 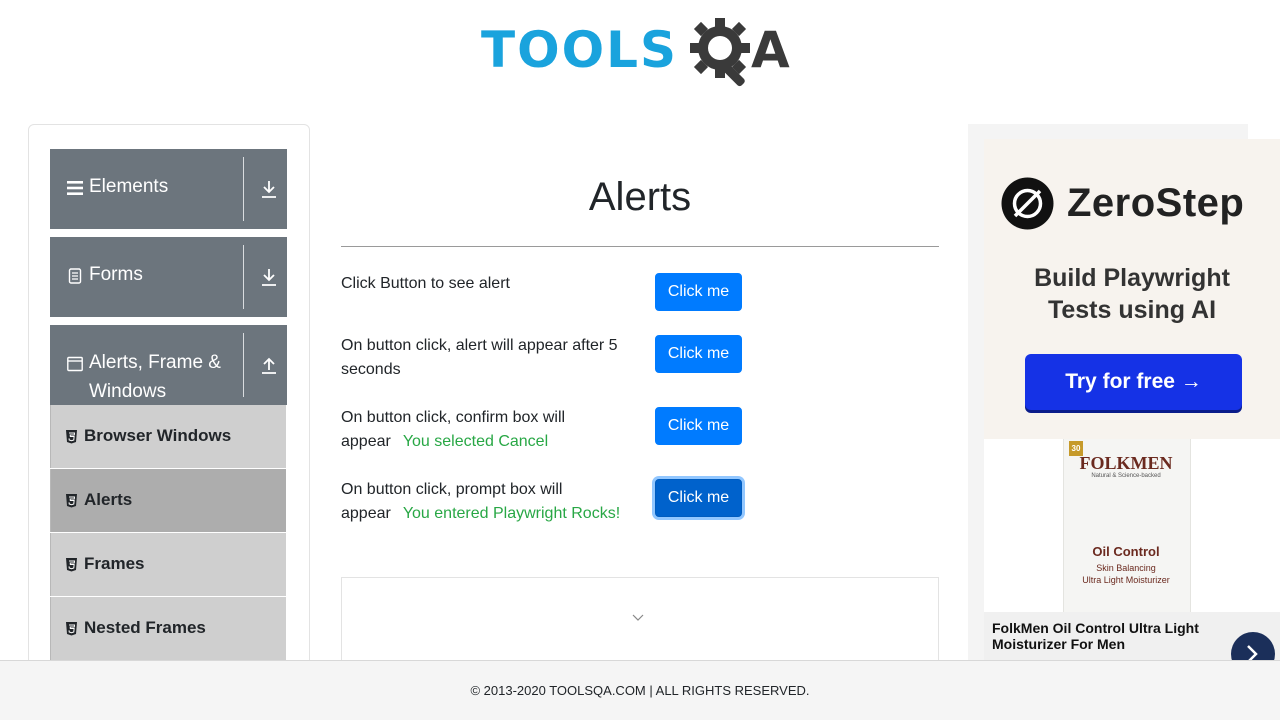 What do you see at coordinates (168, 500) in the screenshot?
I see `sidebar-item-alerts: Alerts` at bounding box center [168, 500].